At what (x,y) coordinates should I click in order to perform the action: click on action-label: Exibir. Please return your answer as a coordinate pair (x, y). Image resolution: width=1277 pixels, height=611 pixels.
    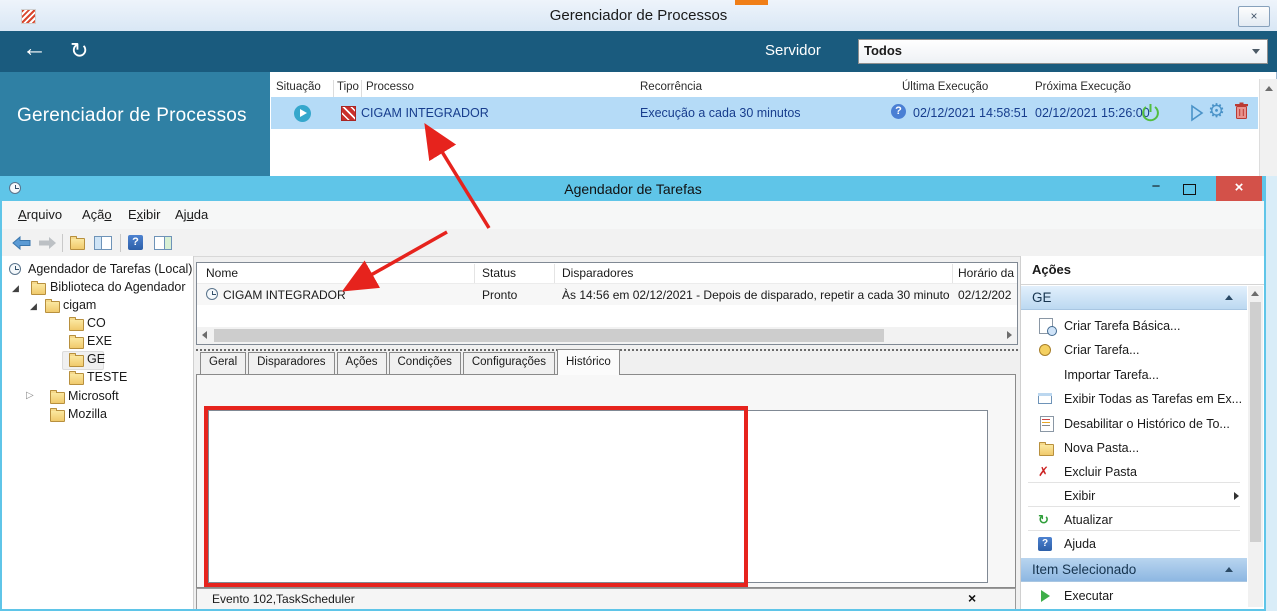
    Looking at the image, I should click on (1080, 496).